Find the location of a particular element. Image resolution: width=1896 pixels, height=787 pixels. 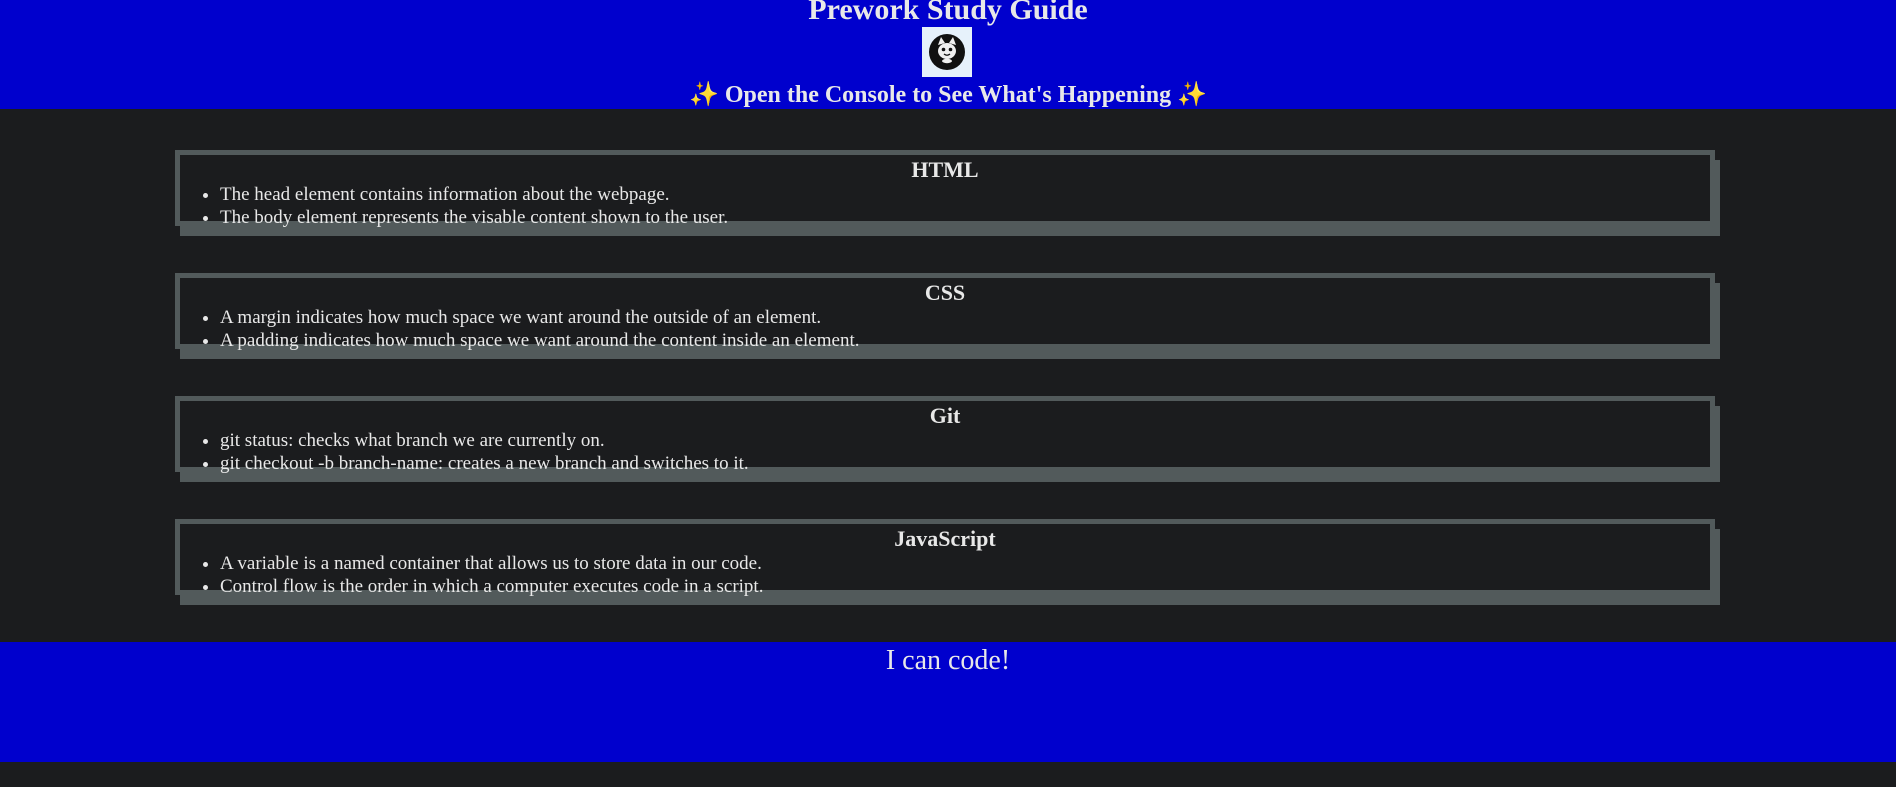

logo is located at coordinates (947, 52).